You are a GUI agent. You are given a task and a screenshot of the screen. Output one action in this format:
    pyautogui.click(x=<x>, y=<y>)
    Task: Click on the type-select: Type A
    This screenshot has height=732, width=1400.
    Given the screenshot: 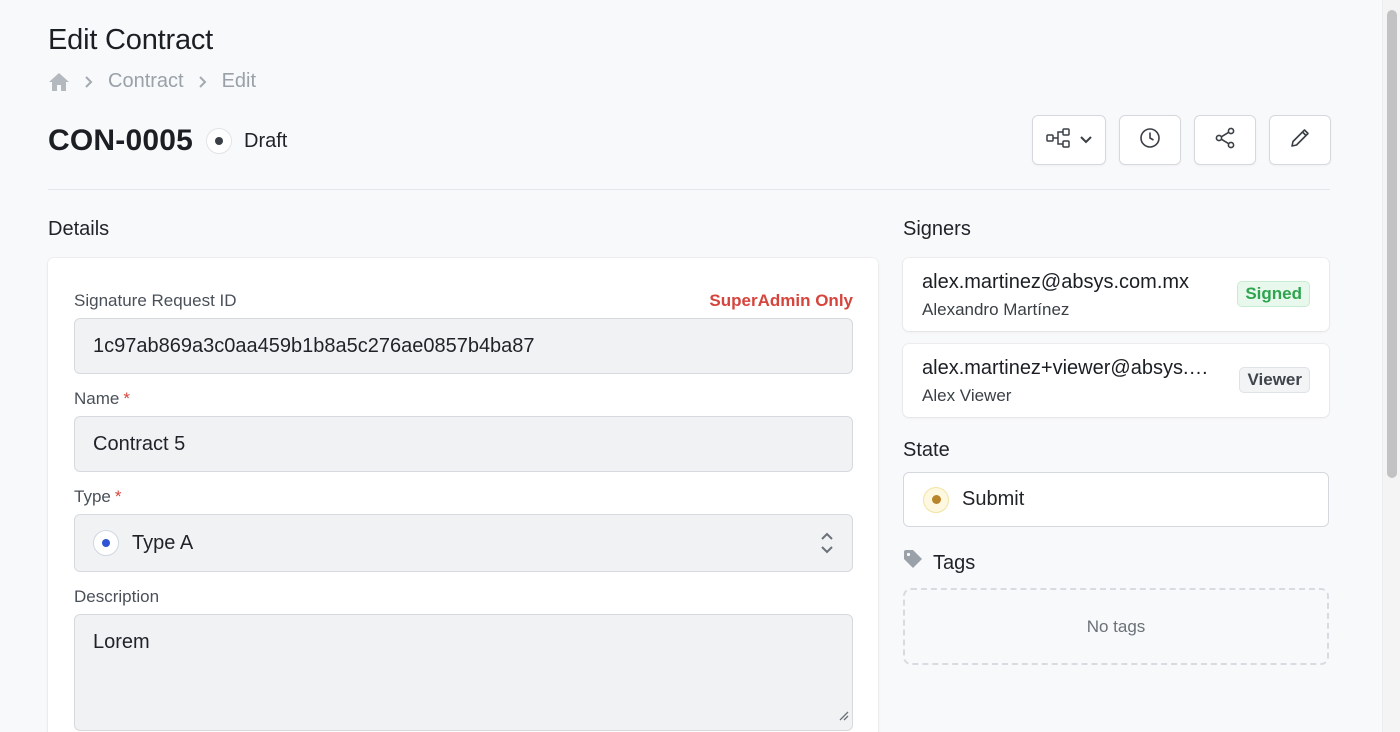 What is the action you would take?
    pyautogui.click(x=463, y=543)
    